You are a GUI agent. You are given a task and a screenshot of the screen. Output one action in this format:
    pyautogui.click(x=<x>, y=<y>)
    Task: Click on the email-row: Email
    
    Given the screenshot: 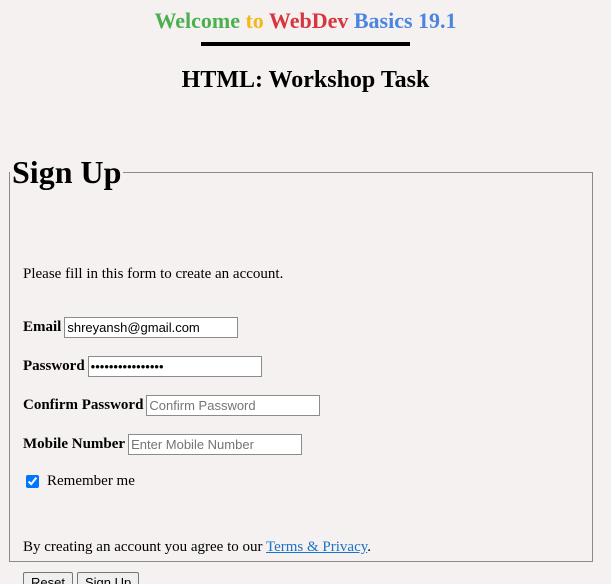 What is the action you would take?
    pyautogui.click(x=131, y=327)
    